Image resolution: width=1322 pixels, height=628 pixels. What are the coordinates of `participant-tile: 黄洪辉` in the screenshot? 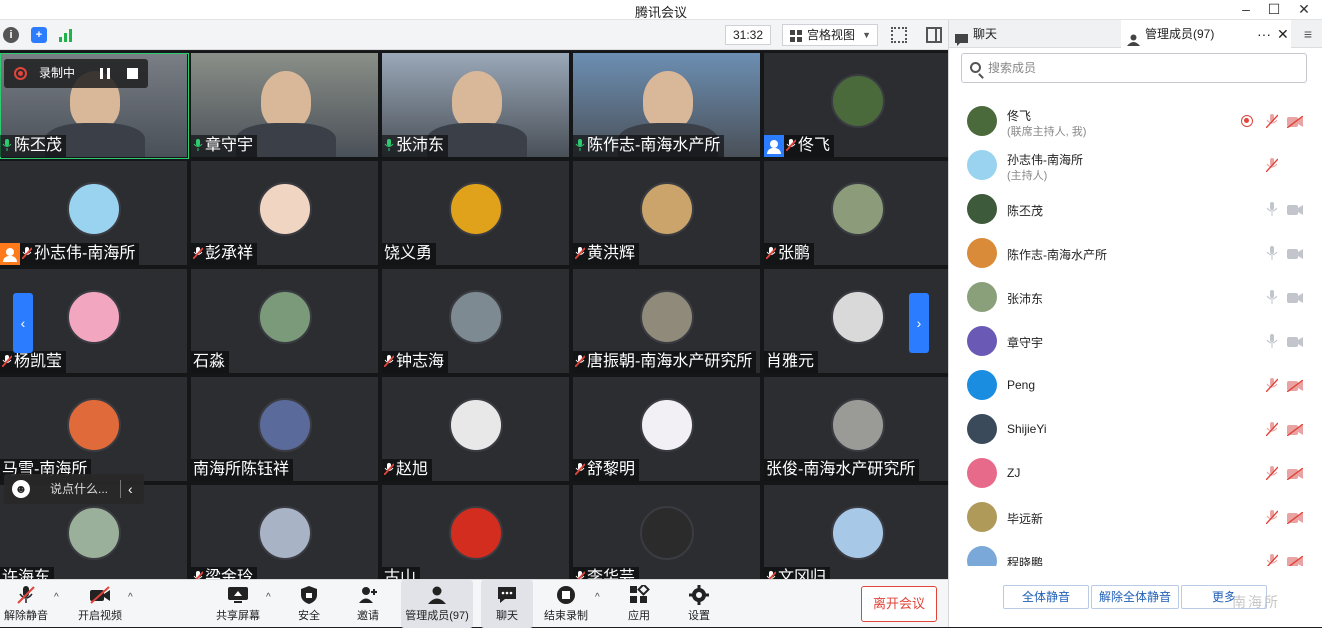 It's located at (667, 214).